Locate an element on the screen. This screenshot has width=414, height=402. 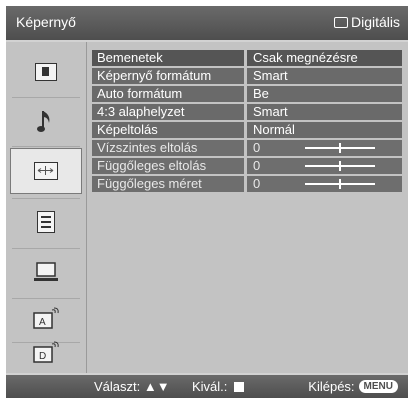
sidebar-item-settings is located at coordinates (46, 222).